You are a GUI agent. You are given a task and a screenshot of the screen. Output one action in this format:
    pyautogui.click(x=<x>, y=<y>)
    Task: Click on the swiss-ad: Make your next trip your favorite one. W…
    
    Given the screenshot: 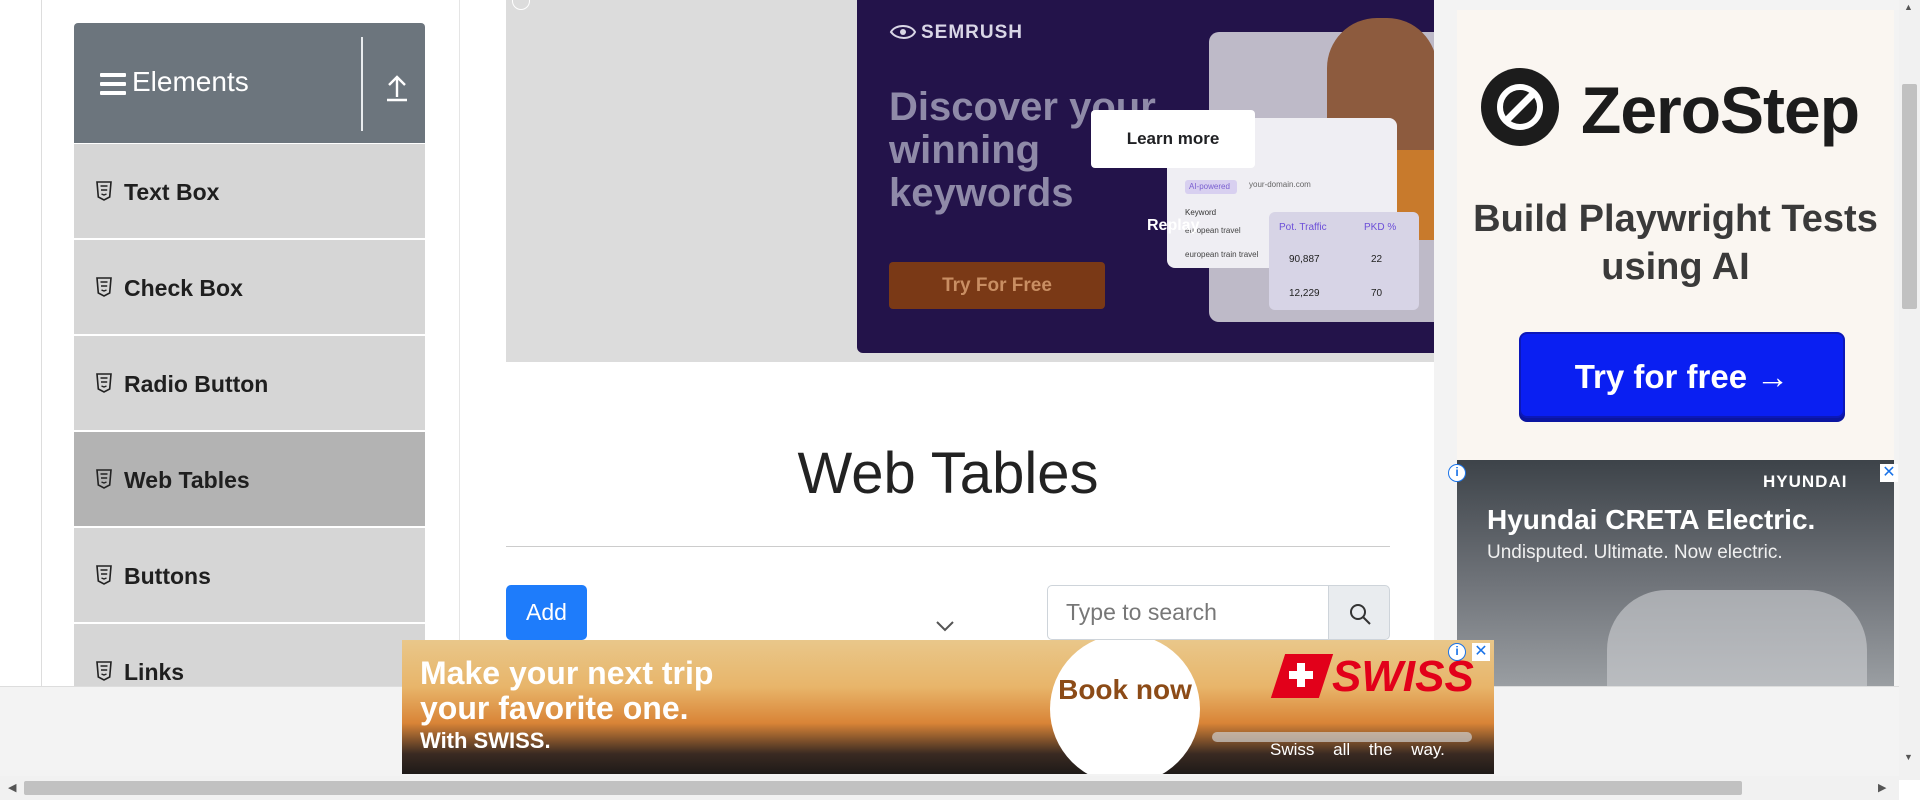 What is the action you would take?
    pyautogui.click(x=948, y=707)
    